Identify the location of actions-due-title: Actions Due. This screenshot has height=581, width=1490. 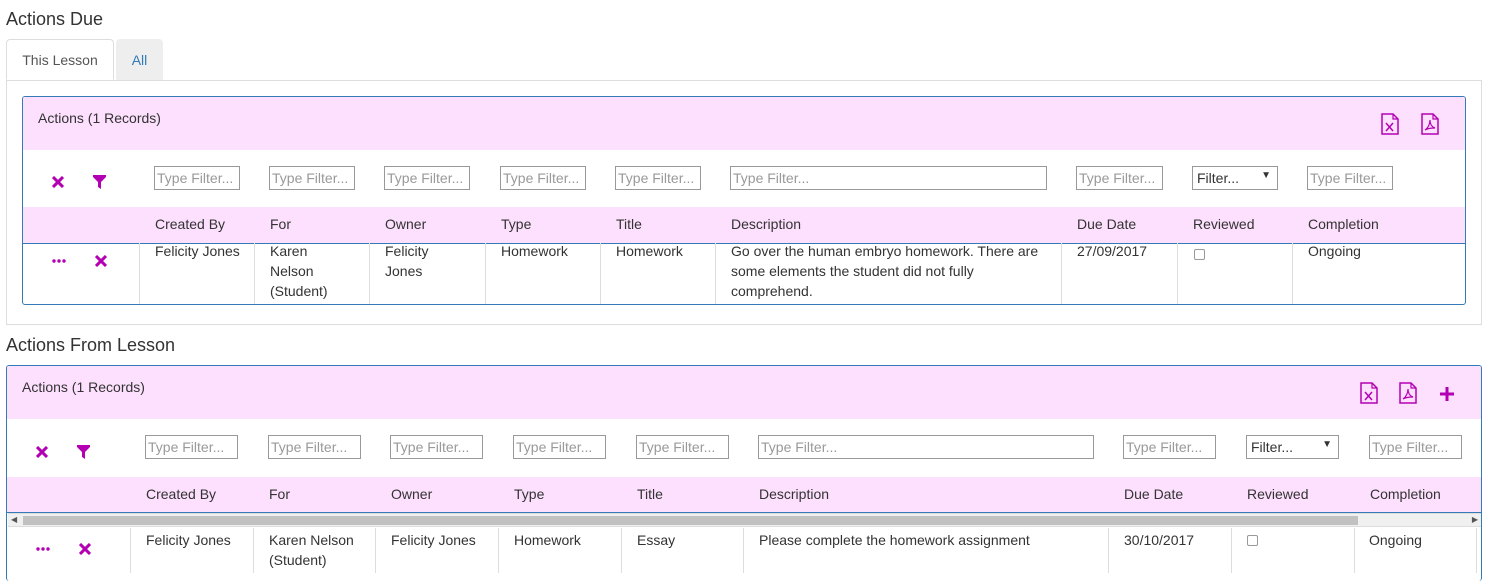
(55, 19).